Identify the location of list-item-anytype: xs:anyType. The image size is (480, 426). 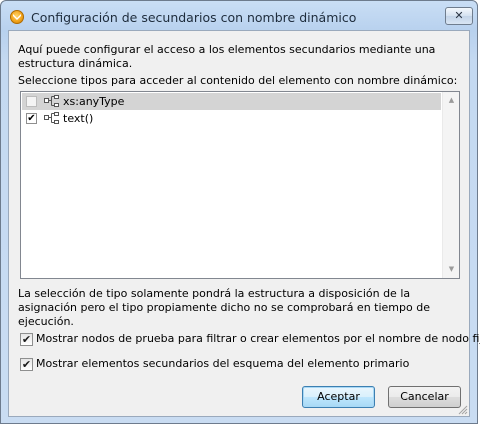
(231, 101).